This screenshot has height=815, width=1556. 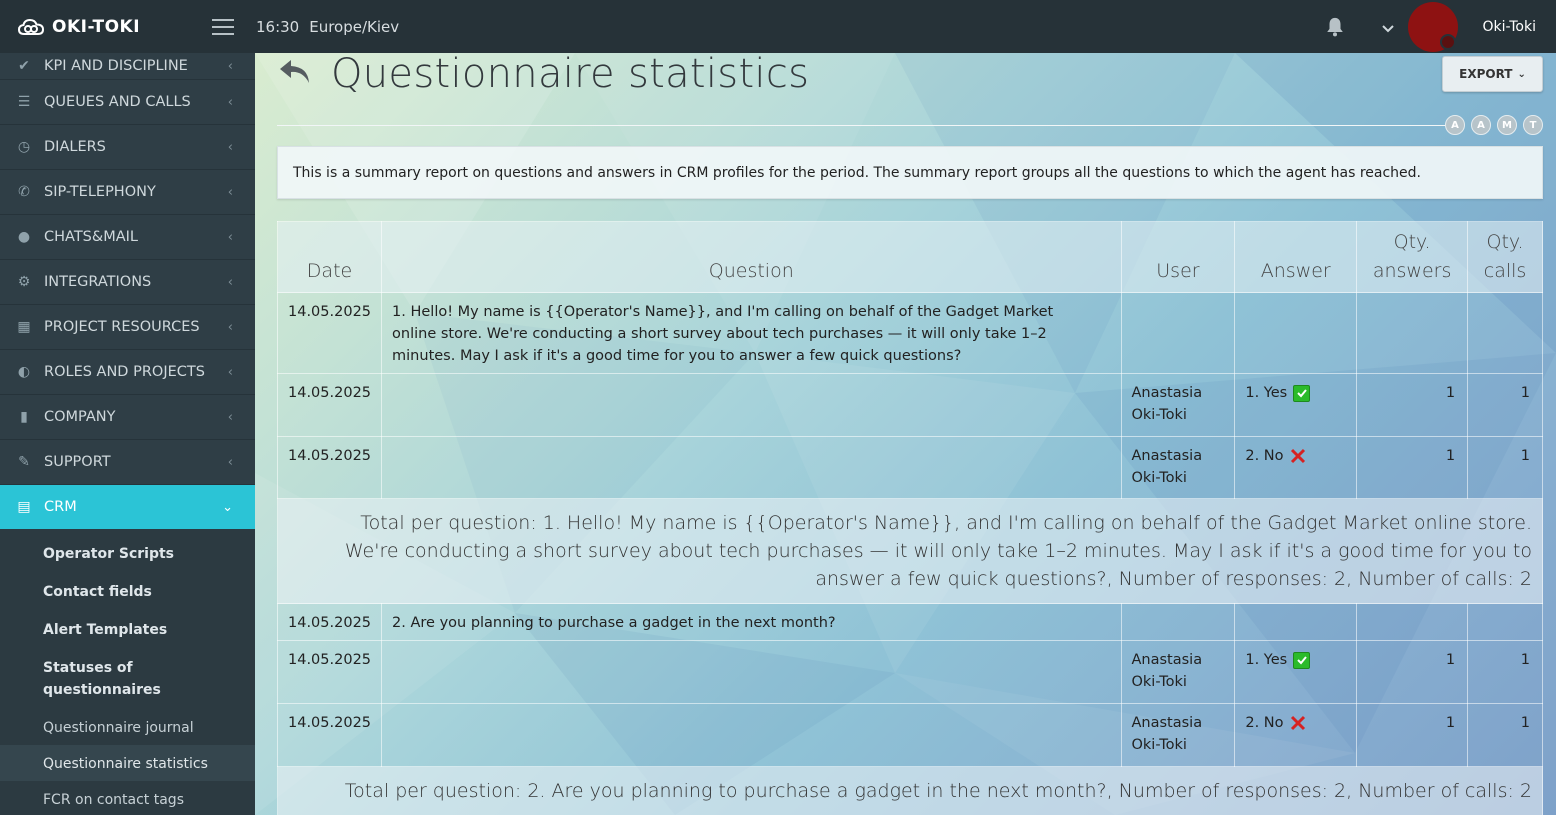 I want to click on col-user: User, so click(x=1178, y=257).